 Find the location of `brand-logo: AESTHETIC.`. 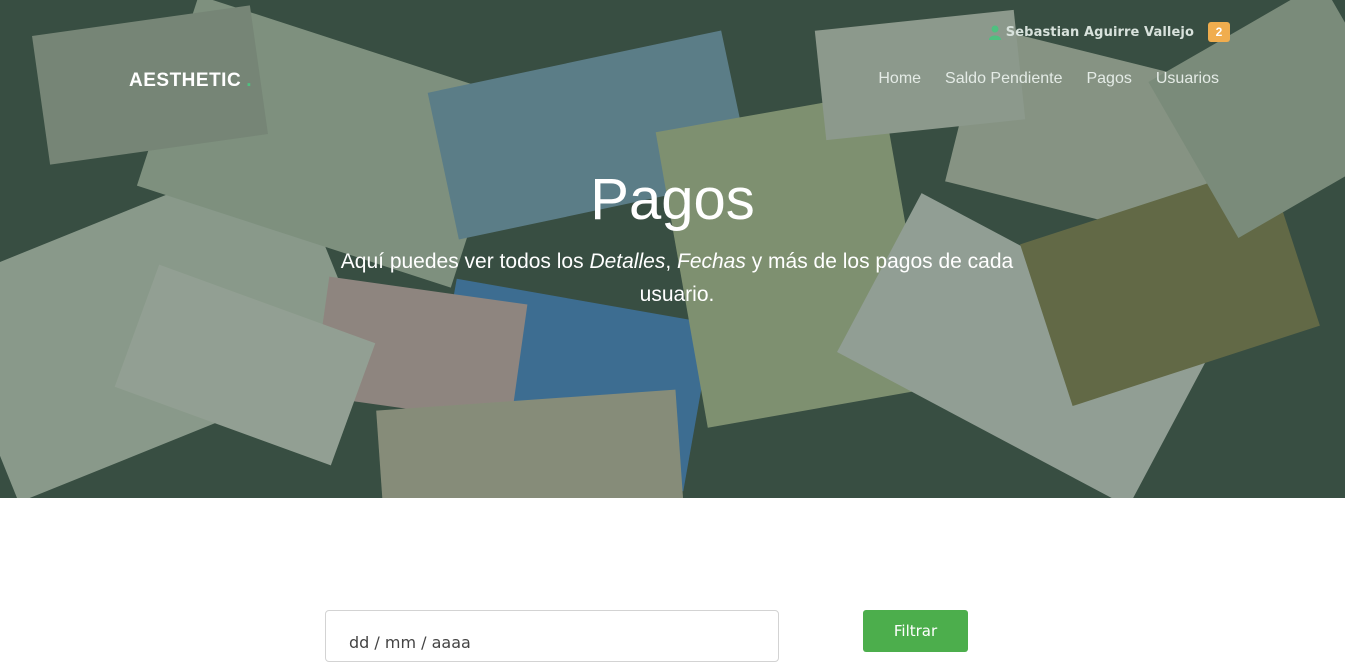

brand-logo: AESTHETIC. is located at coordinates (190, 81).